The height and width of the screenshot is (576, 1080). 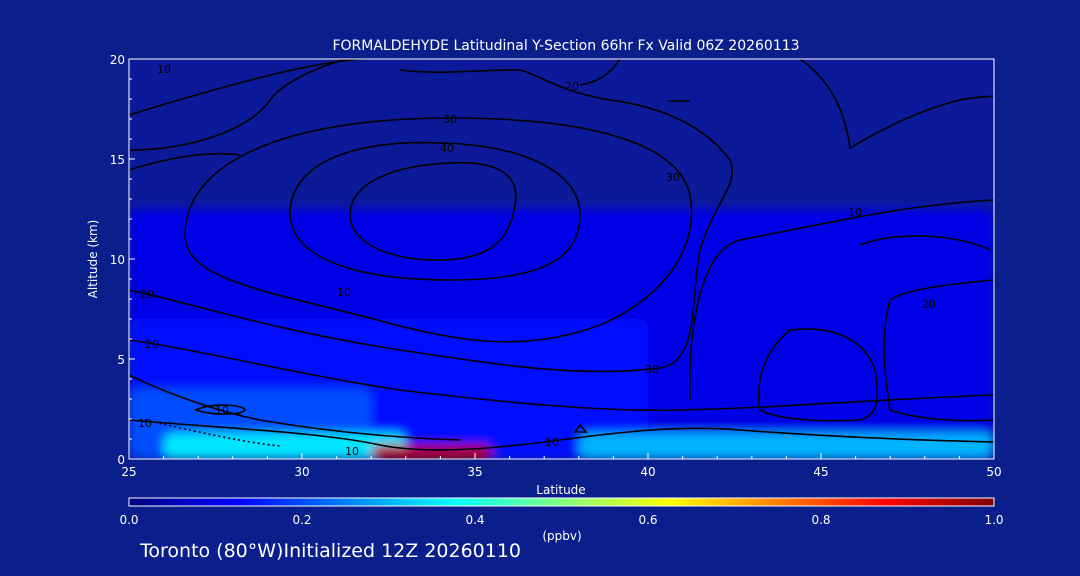 What do you see at coordinates (993, 472) in the screenshot?
I see `x-tick-label: 50` at bounding box center [993, 472].